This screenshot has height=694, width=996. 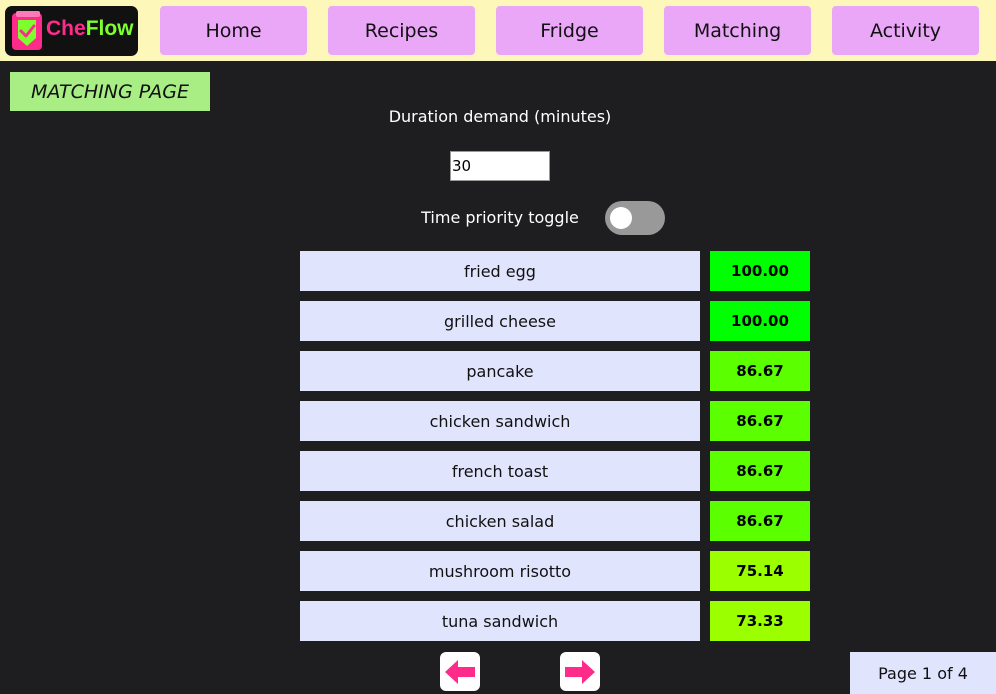 What do you see at coordinates (233, 30) in the screenshot?
I see `nav-home-button: Home` at bounding box center [233, 30].